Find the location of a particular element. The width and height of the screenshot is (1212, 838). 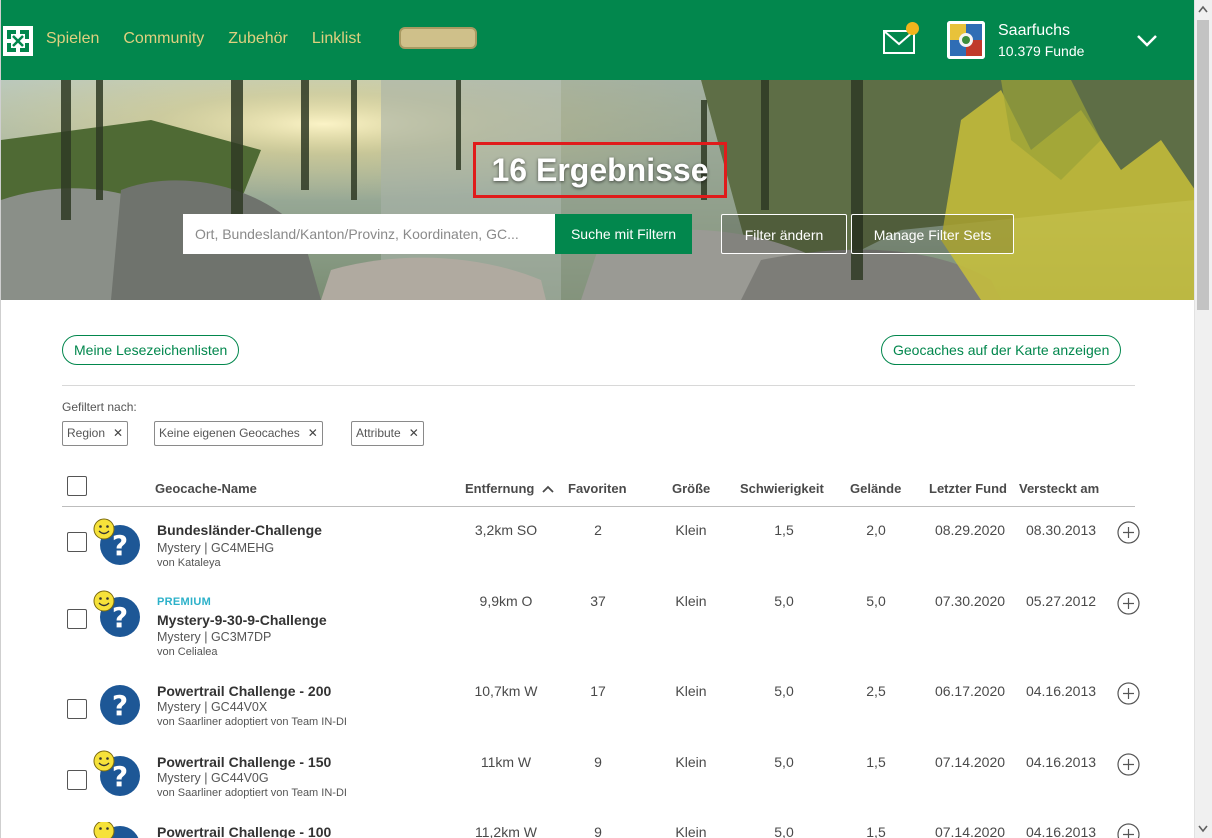

search-with-filters-button: Suche mit Filtern is located at coordinates (623, 234).